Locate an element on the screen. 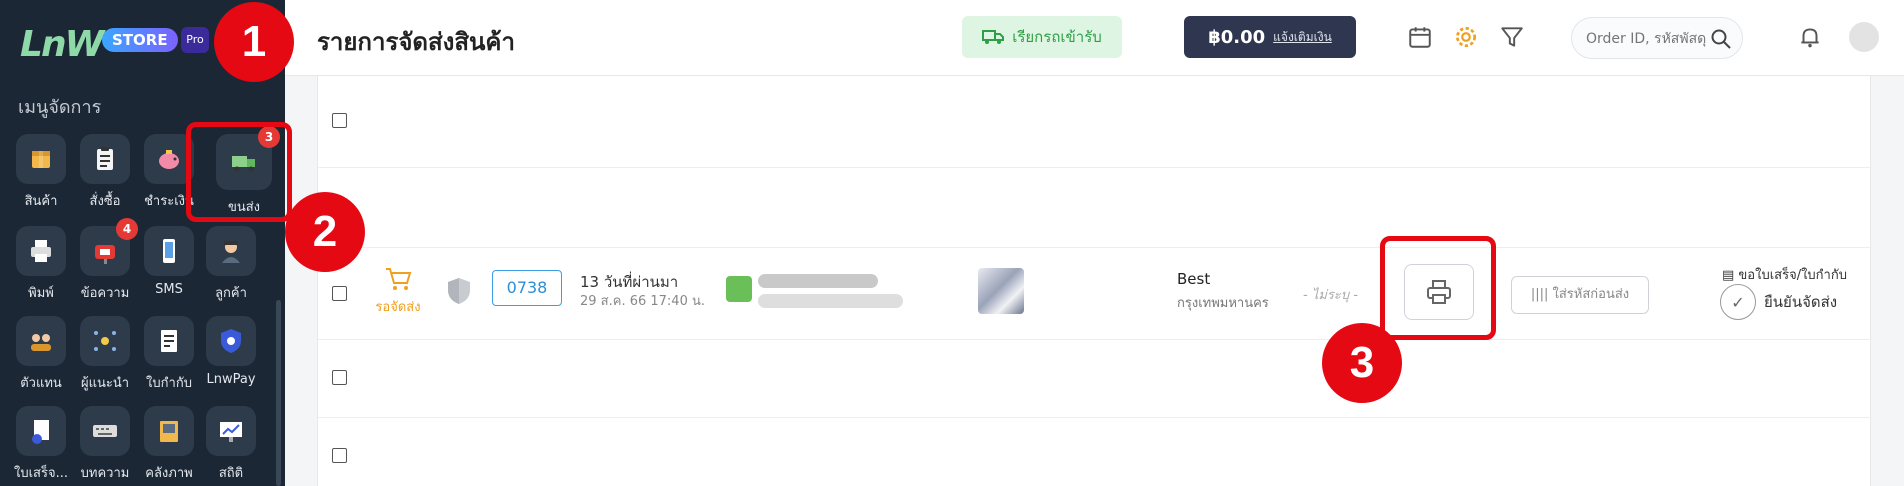 The height and width of the screenshot is (486, 1904). highlight-box-shipping is located at coordinates (239, 172).